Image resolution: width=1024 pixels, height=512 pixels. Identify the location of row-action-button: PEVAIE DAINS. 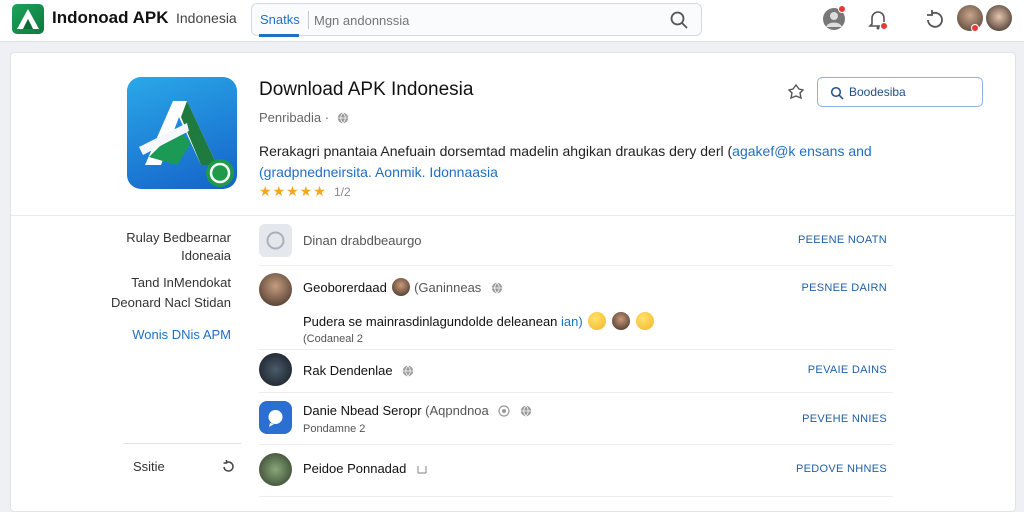
(847, 370).